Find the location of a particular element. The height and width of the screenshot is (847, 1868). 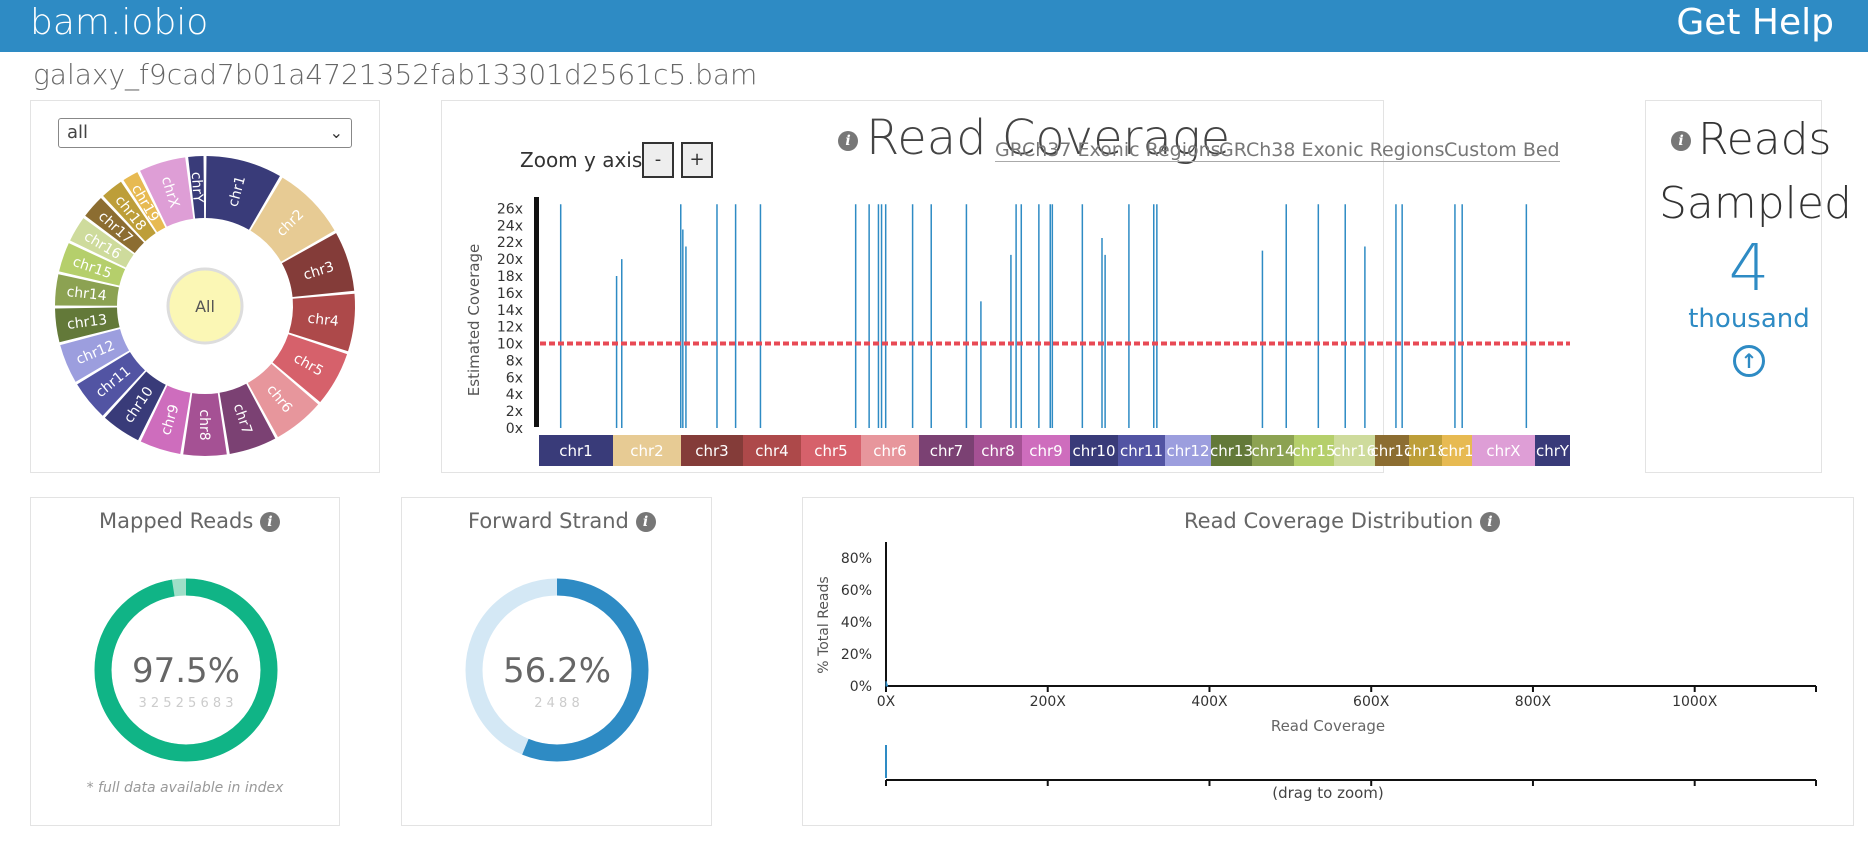

coverage-y-tick: 12x is located at coordinates (510, 328).